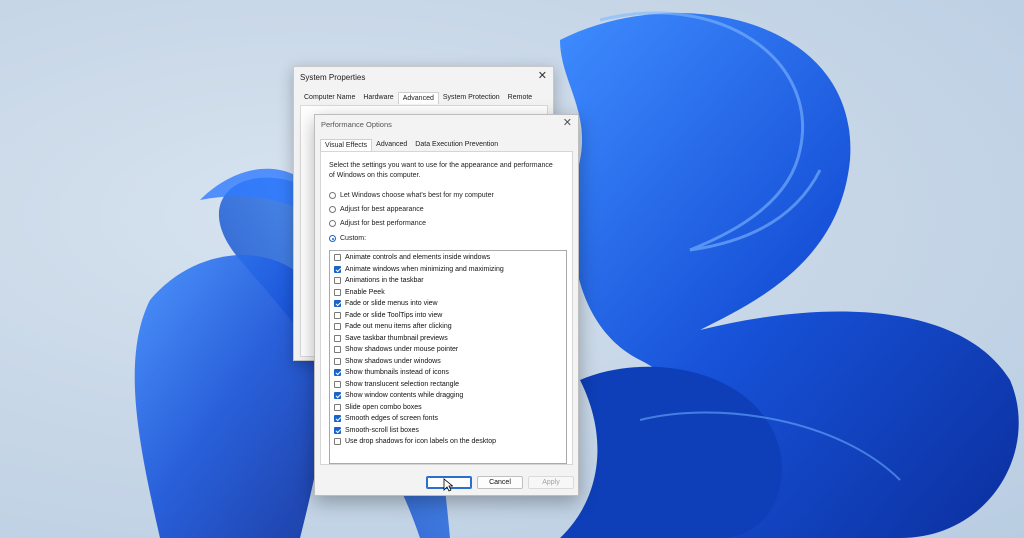  What do you see at coordinates (500, 482) in the screenshot?
I see `cancel-button: Cancel` at bounding box center [500, 482].